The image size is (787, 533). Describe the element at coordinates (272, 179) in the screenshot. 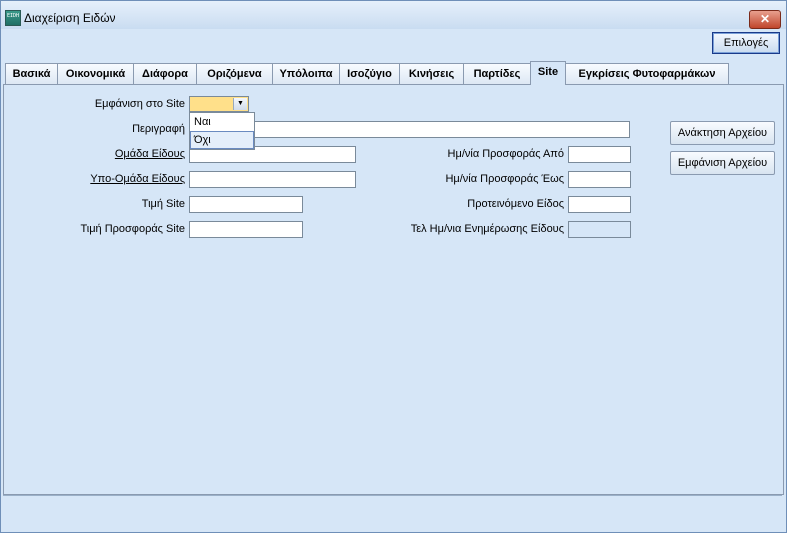

I see `item-subgroup-input` at that location.